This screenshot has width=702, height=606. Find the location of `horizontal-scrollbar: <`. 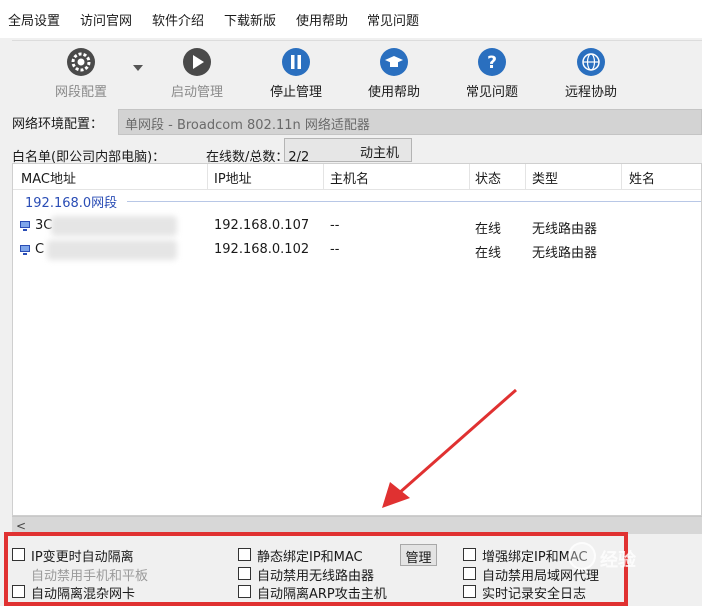

horizontal-scrollbar: < is located at coordinates (357, 525).